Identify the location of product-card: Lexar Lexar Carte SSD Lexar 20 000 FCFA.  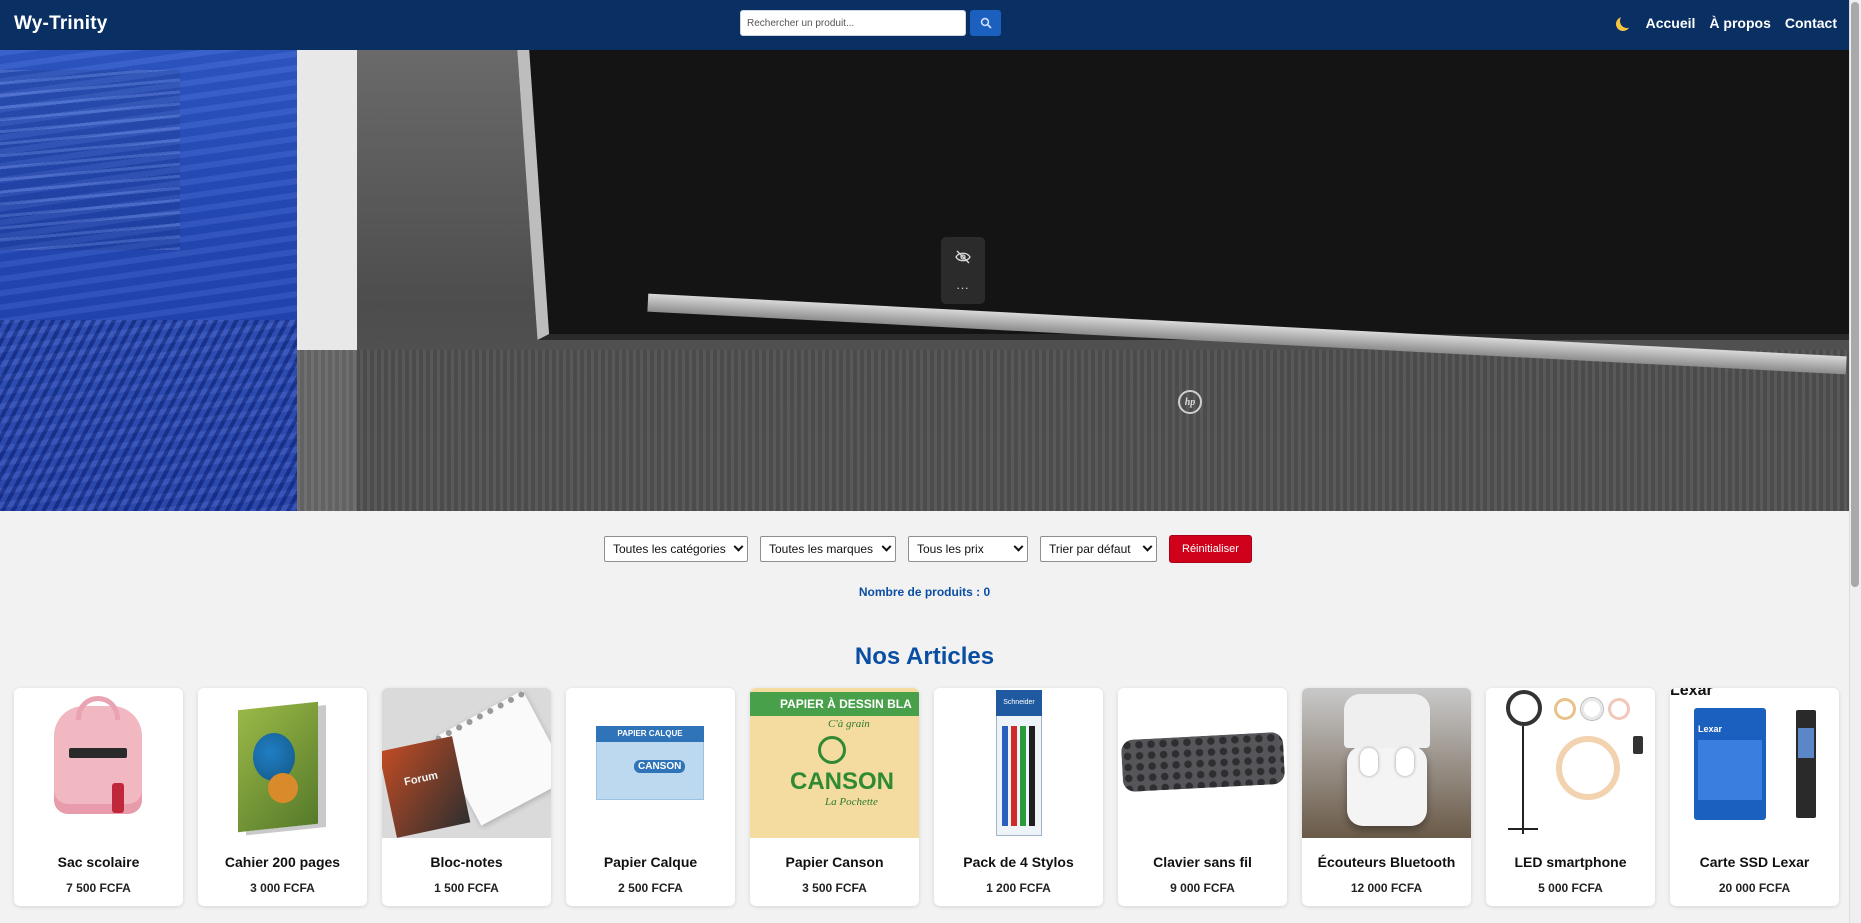
(1754, 797).